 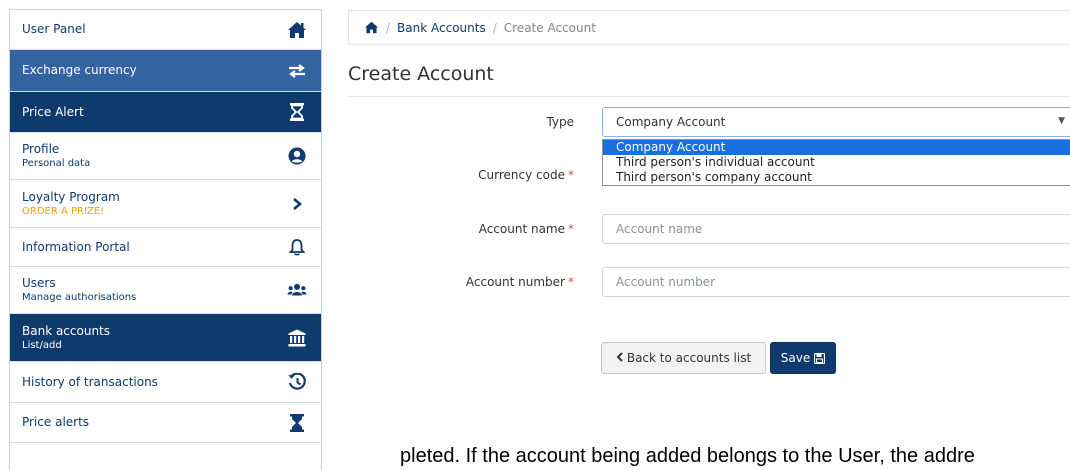 What do you see at coordinates (297, 382) in the screenshot?
I see `history-icon` at bounding box center [297, 382].